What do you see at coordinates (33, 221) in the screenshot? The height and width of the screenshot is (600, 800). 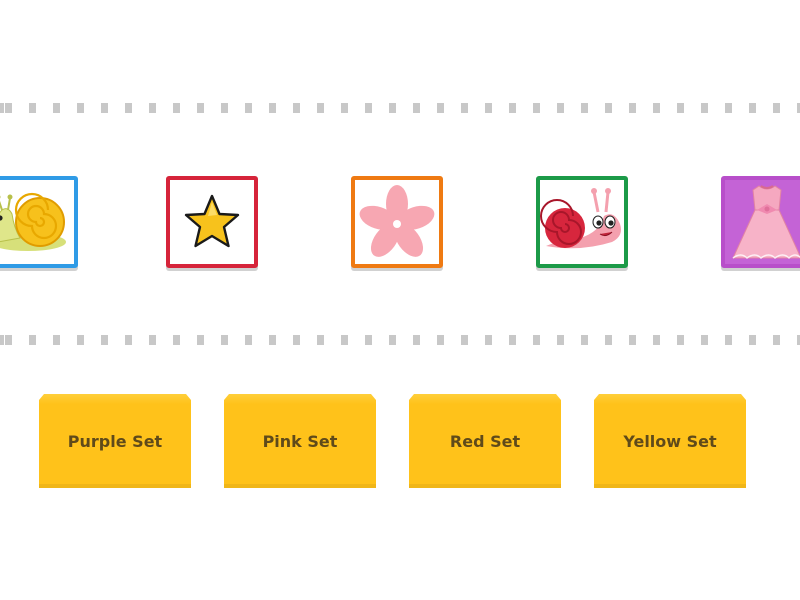 I see `yellow-snail-icon` at bounding box center [33, 221].